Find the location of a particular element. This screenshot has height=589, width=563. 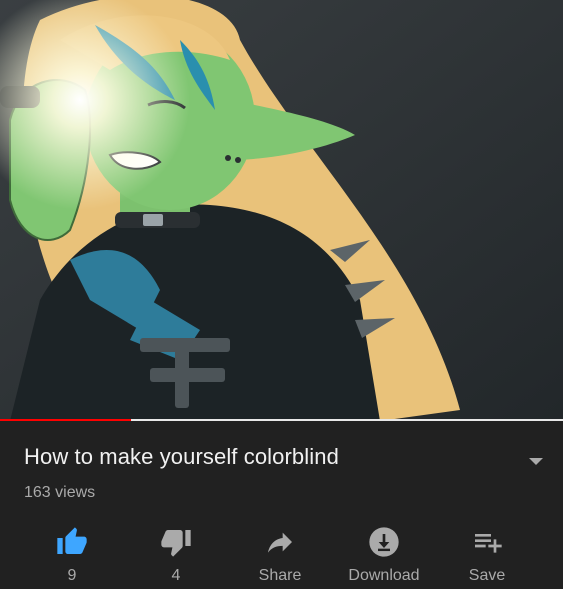

download-label: Download is located at coordinates (384, 575).